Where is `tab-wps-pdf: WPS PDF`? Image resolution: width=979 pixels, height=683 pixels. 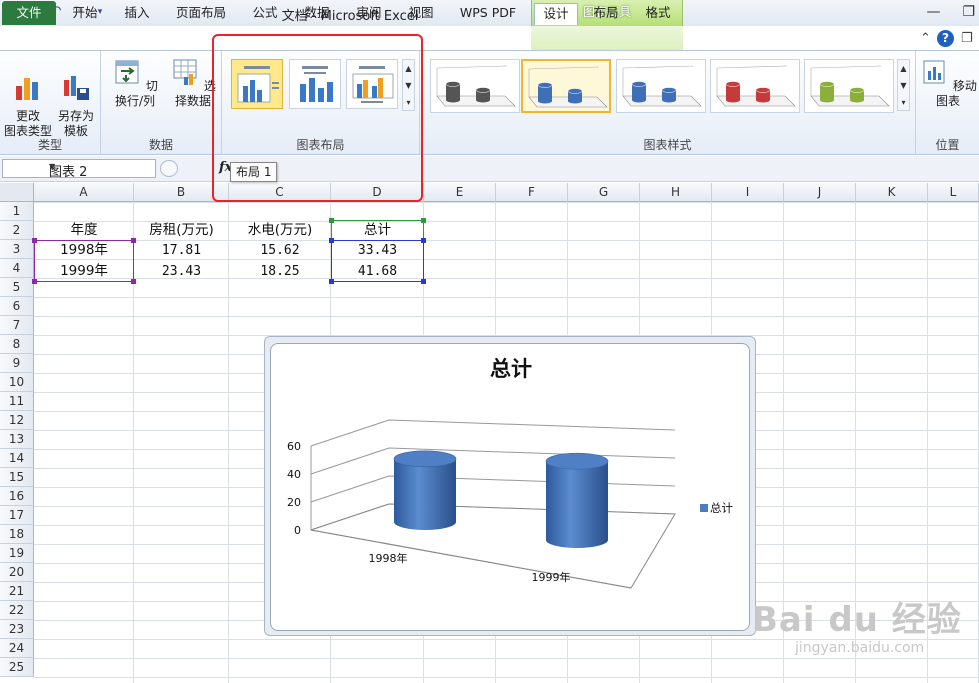 tab-wps-pdf: WPS PDF is located at coordinates (488, 14).